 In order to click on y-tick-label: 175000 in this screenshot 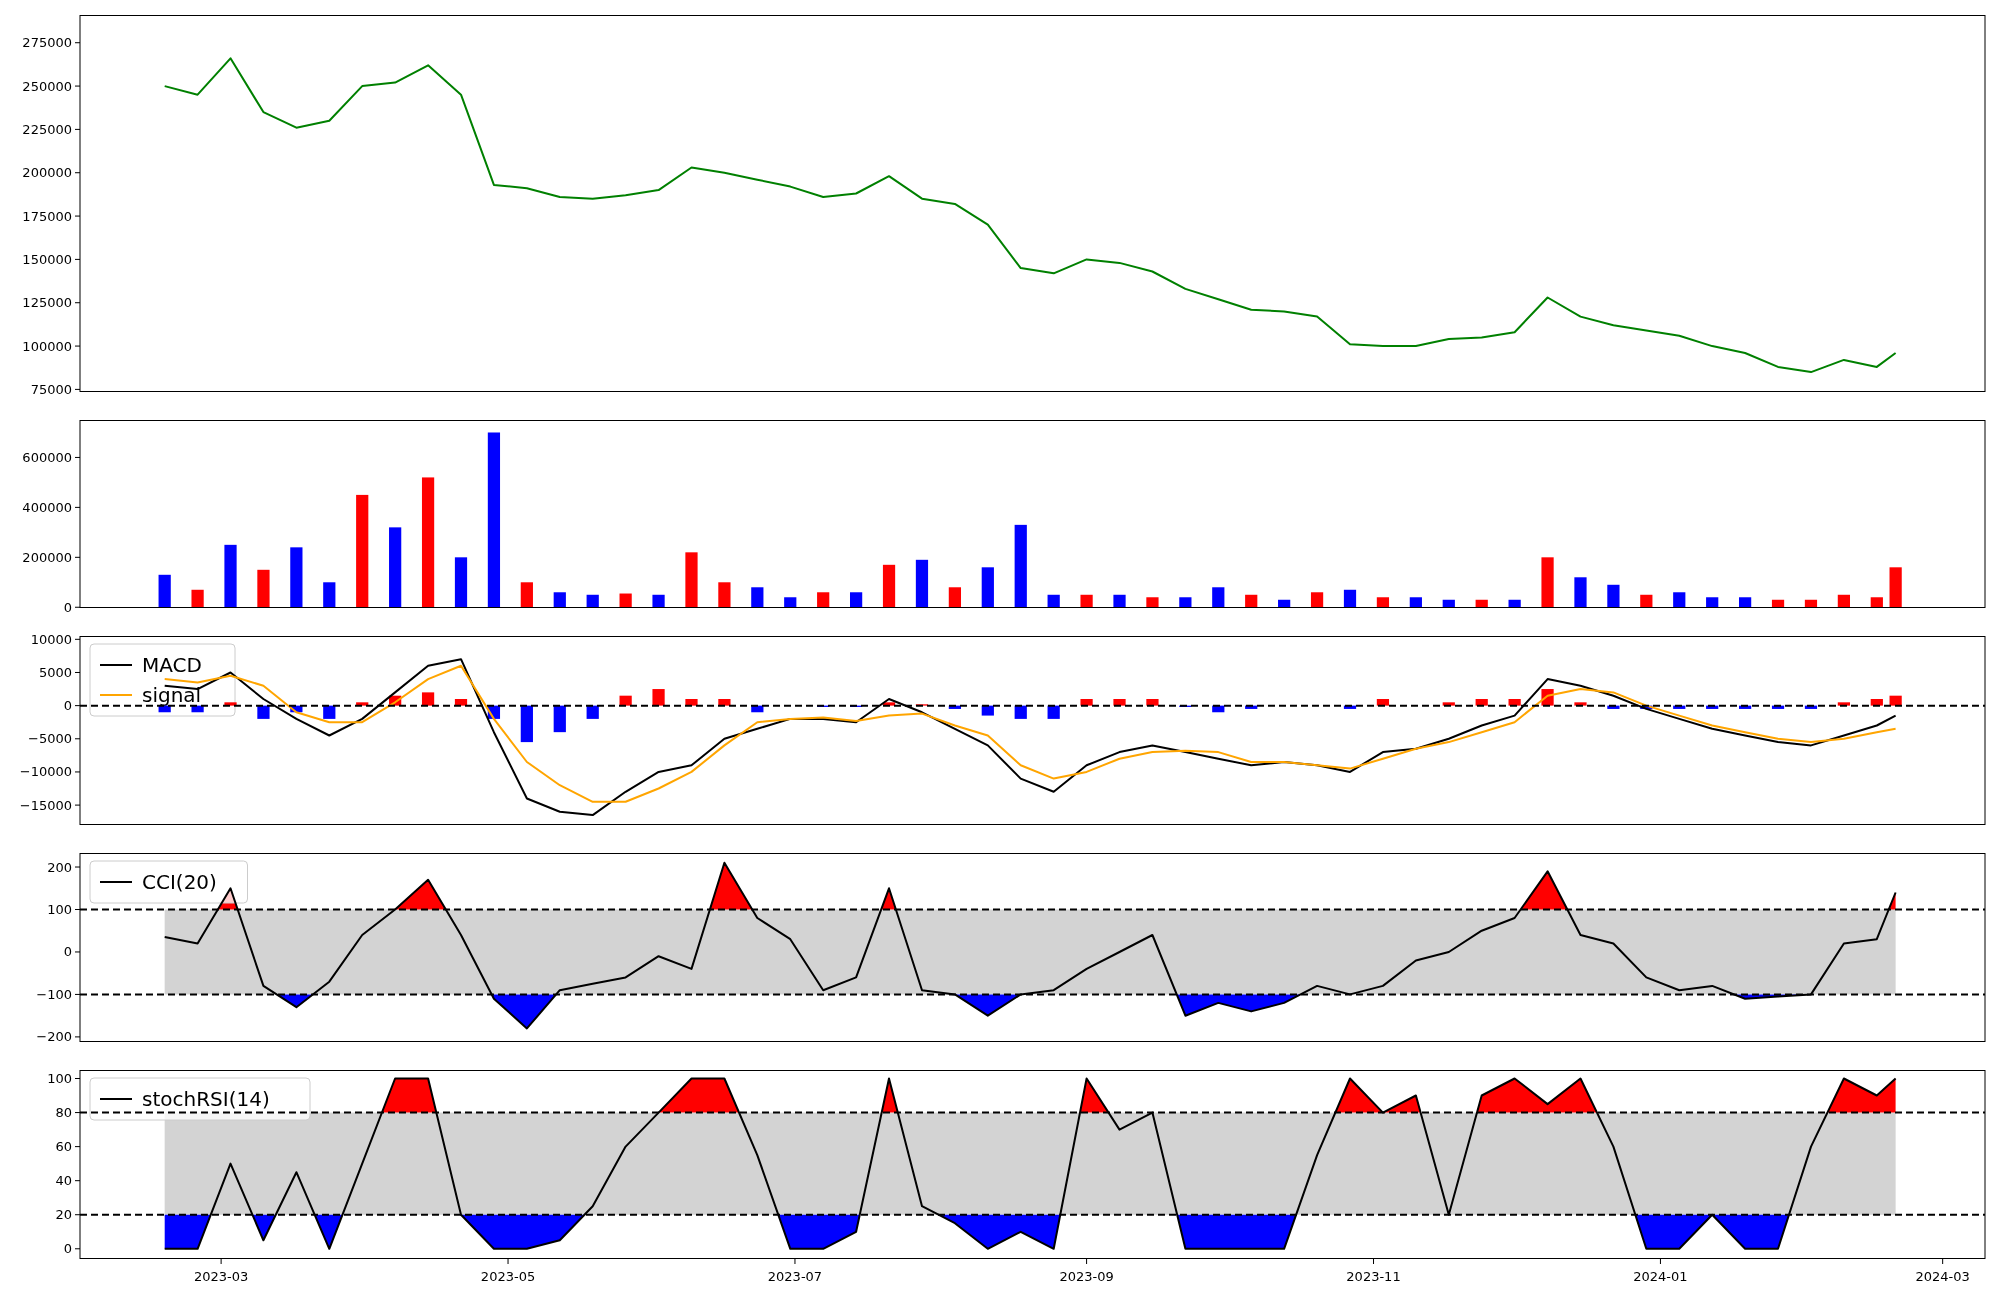, I will do `click(47, 216)`.